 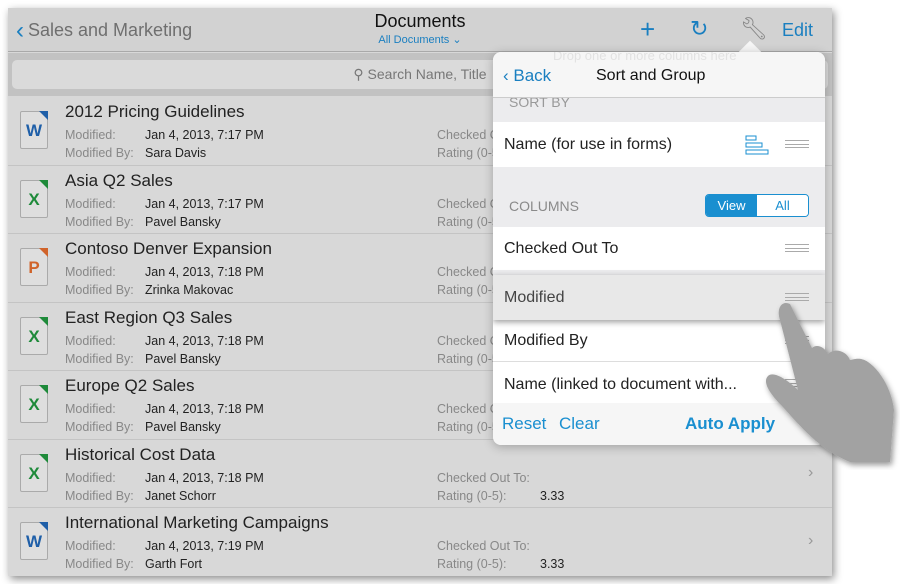 I want to click on document-name: Contoso Denver Expansion, so click(x=168, y=248).